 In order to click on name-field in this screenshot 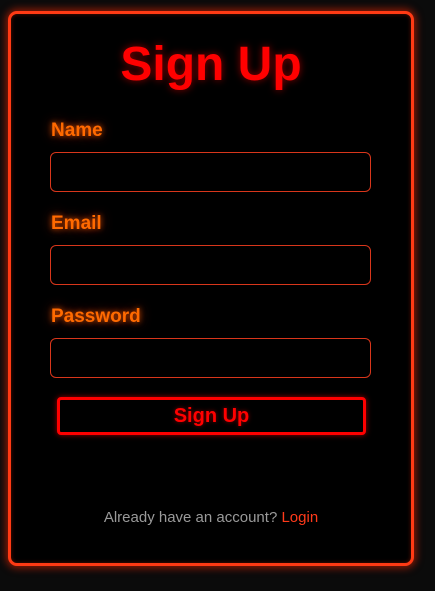, I will do `click(210, 172)`.